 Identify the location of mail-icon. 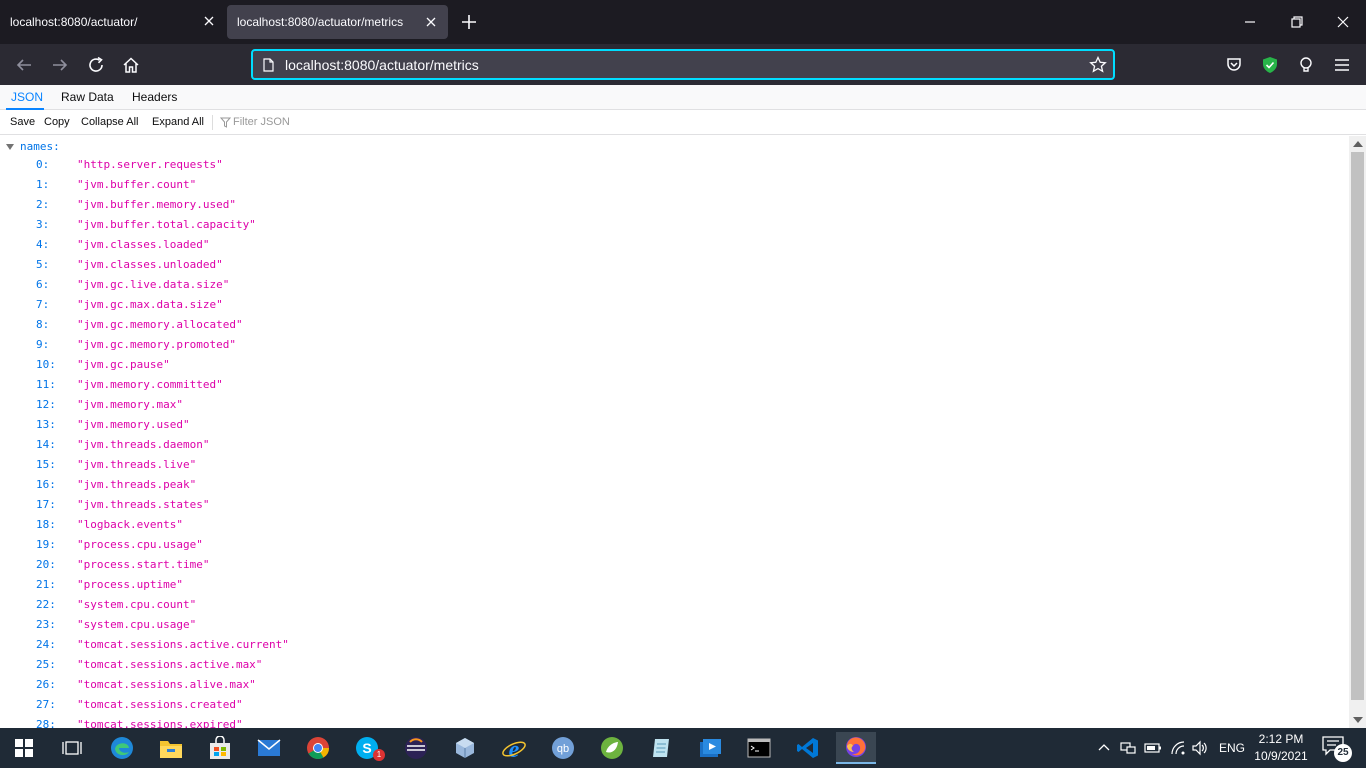
(269, 748).